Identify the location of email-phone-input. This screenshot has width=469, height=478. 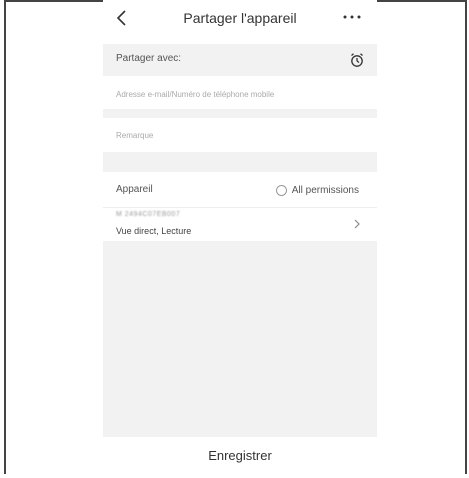
(241, 94).